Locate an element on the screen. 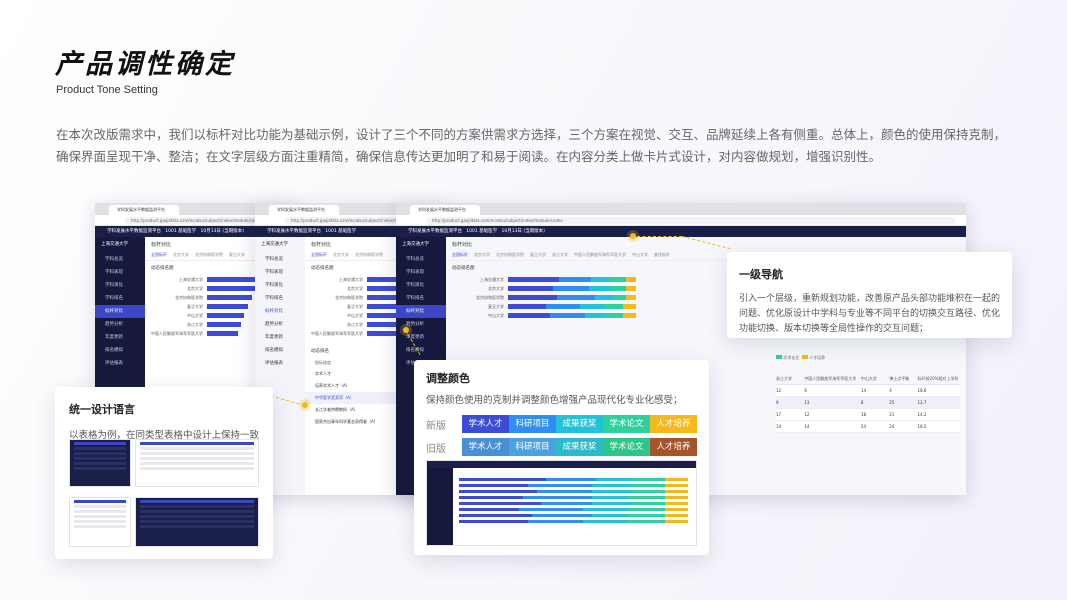  callout-title: 统一设计语言 is located at coordinates (102, 409).